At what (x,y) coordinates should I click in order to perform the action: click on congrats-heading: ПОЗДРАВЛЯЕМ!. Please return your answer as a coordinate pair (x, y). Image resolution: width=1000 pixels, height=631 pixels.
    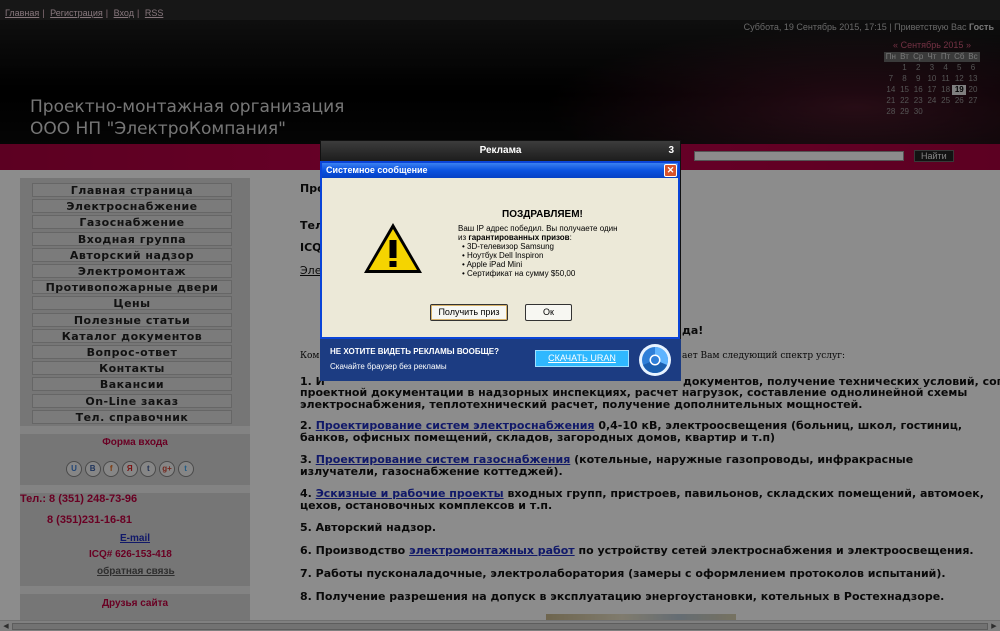
    Looking at the image, I should click on (542, 214).